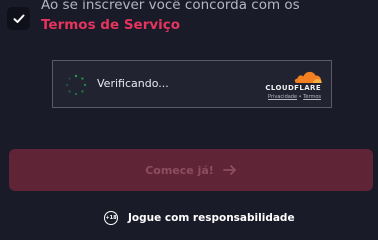  Describe the element at coordinates (293, 88) in the screenshot. I see `cloudflare-wordmark: CLOUDFLARE` at that location.